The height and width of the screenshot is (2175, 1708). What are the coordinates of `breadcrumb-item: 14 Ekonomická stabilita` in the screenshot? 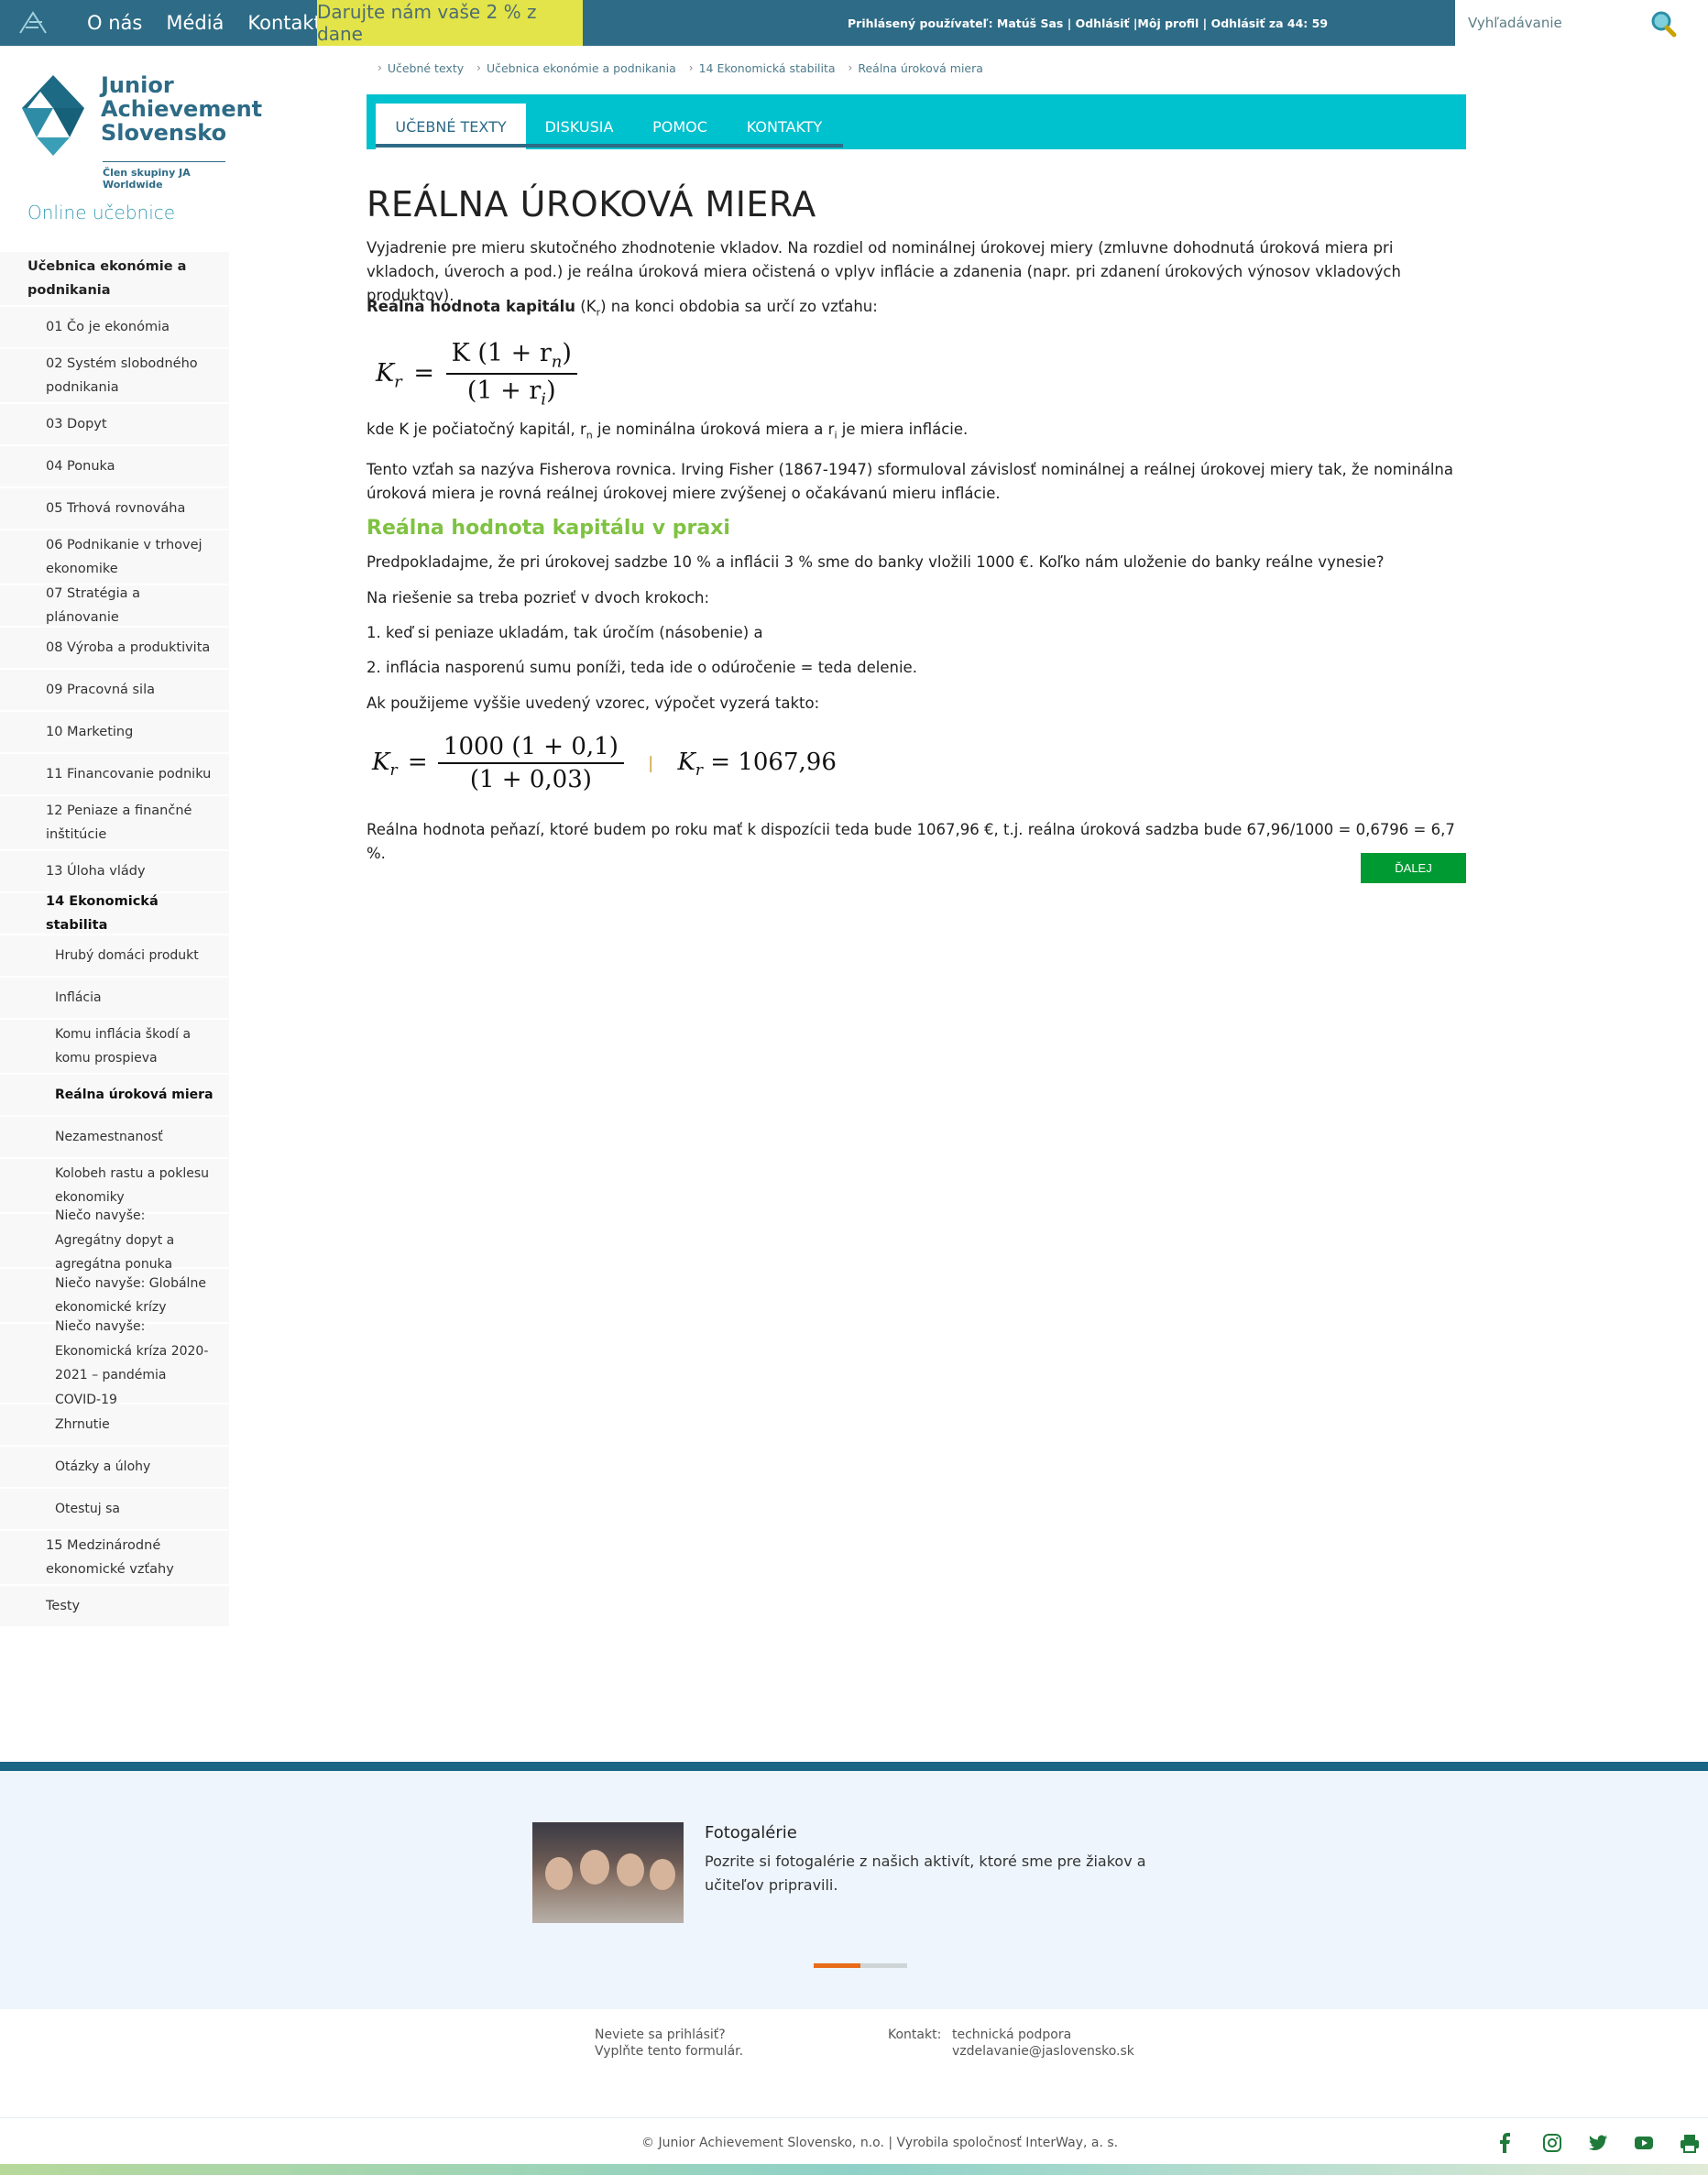 It's located at (767, 68).